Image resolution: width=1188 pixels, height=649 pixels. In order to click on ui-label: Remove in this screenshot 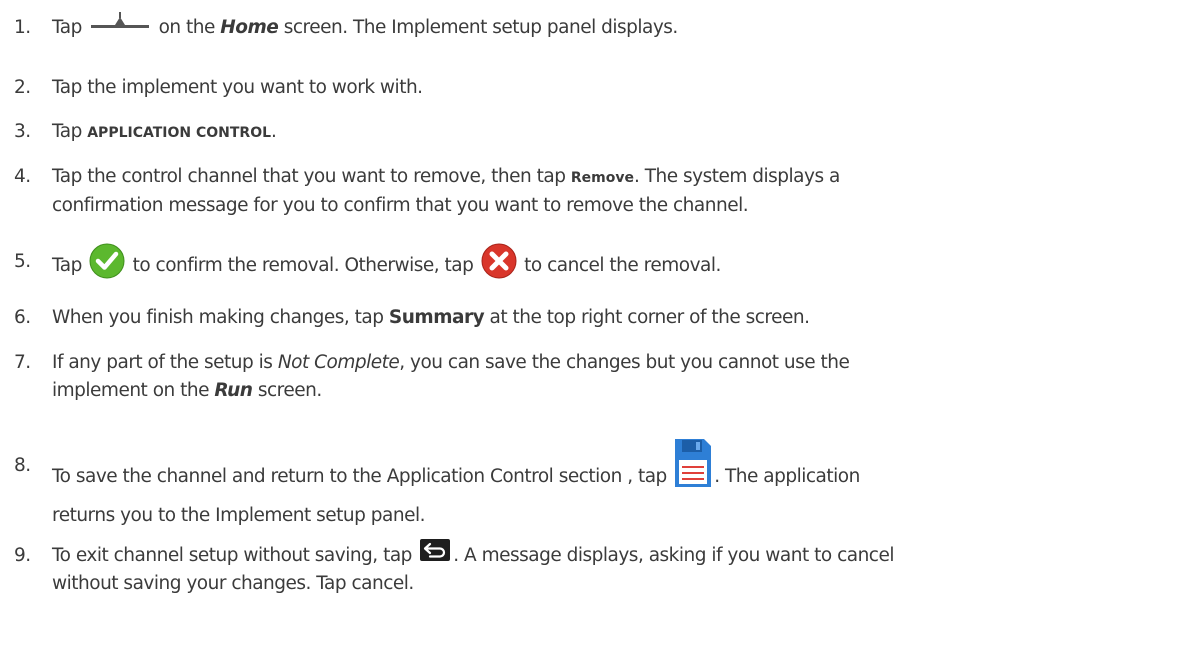, I will do `click(602, 178)`.